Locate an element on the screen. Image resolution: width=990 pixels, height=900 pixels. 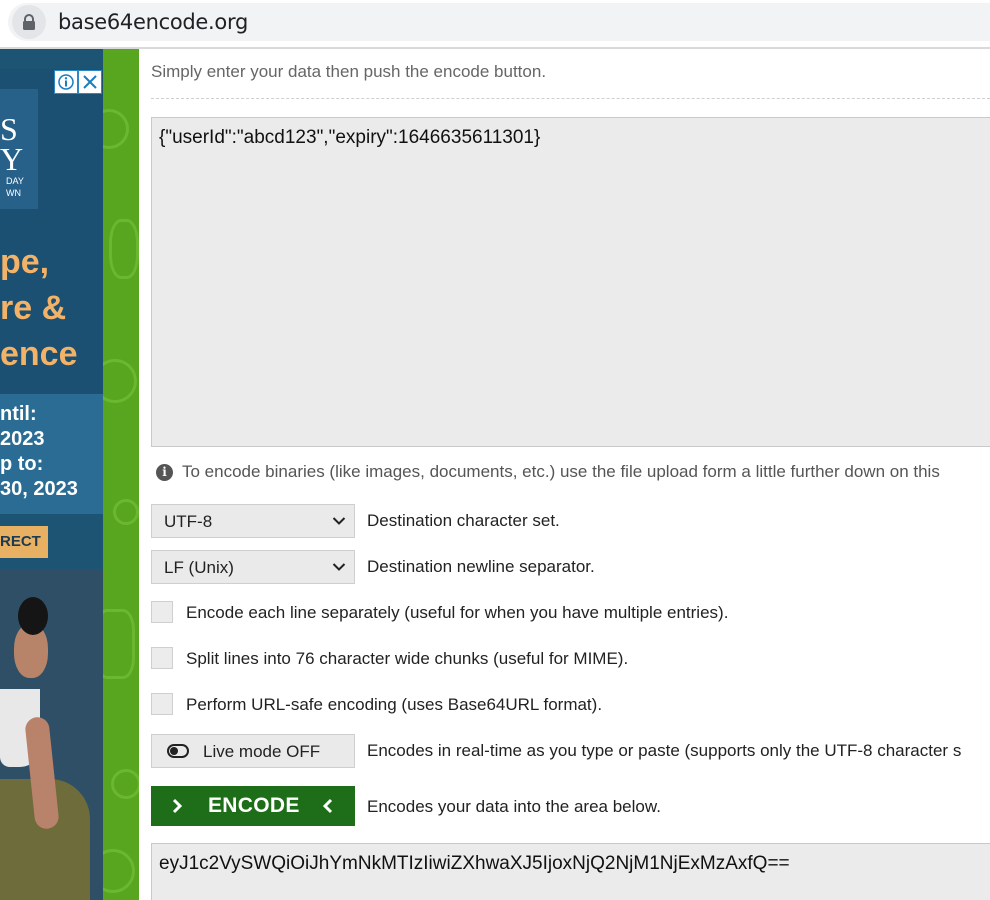
charset-value: UTF-8 is located at coordinates (188, 521).